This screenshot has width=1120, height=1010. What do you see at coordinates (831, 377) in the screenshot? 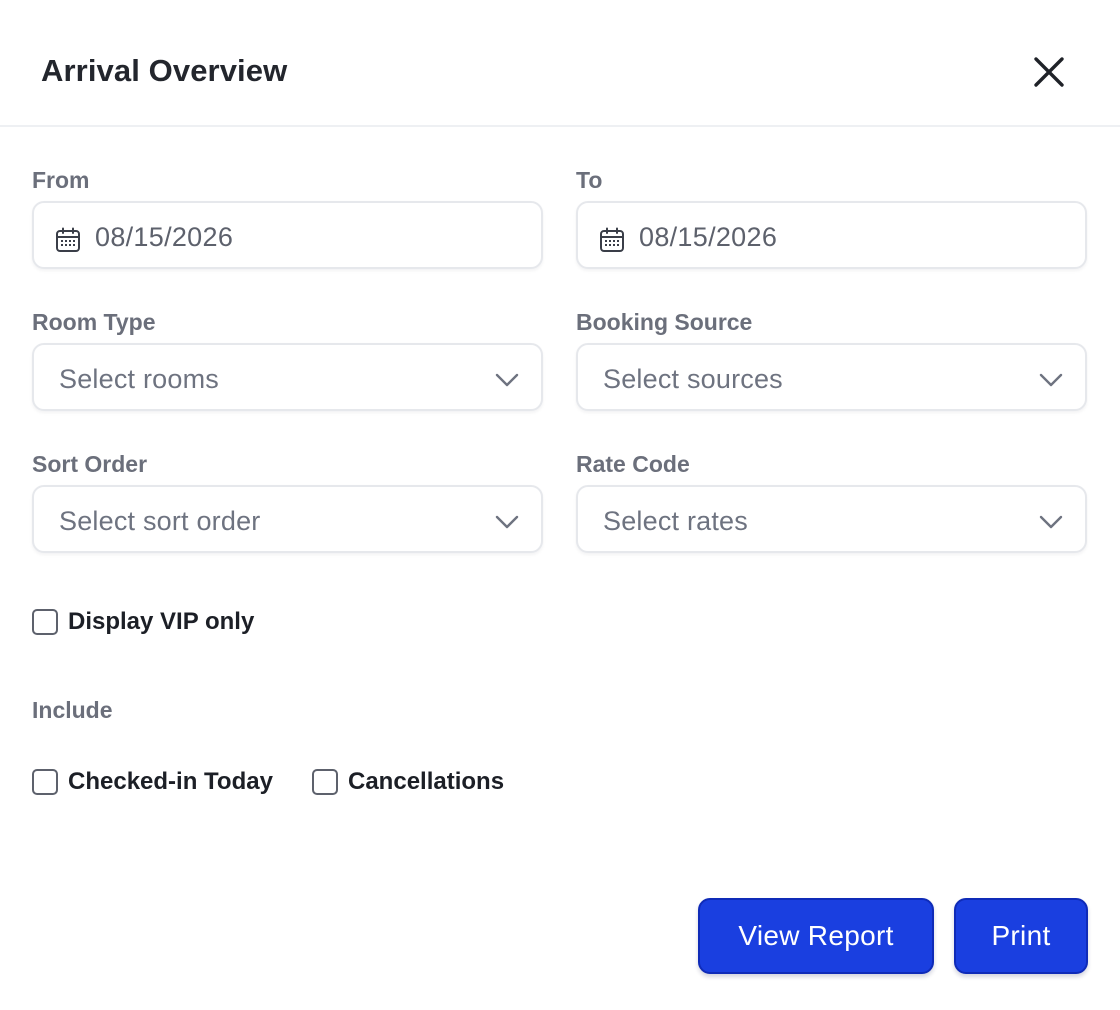
I see `booking-source-select: Select sources` at bounding box center [831, 377].